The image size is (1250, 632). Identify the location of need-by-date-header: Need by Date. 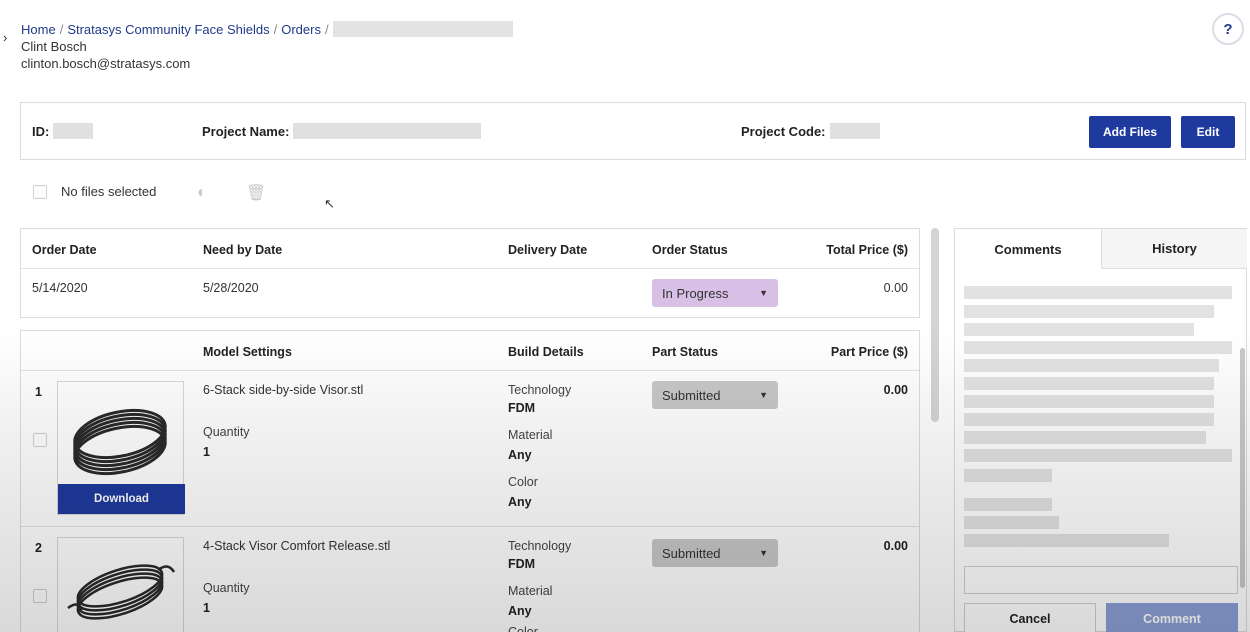
(243, 250).